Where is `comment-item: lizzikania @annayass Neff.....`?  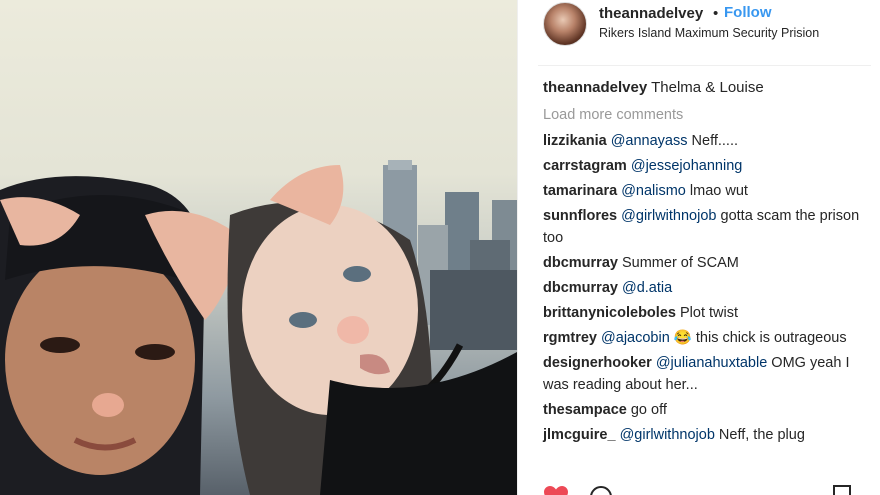 comment-item: lizzikania @annayass Neff..... is located at coordinates (705, 141).